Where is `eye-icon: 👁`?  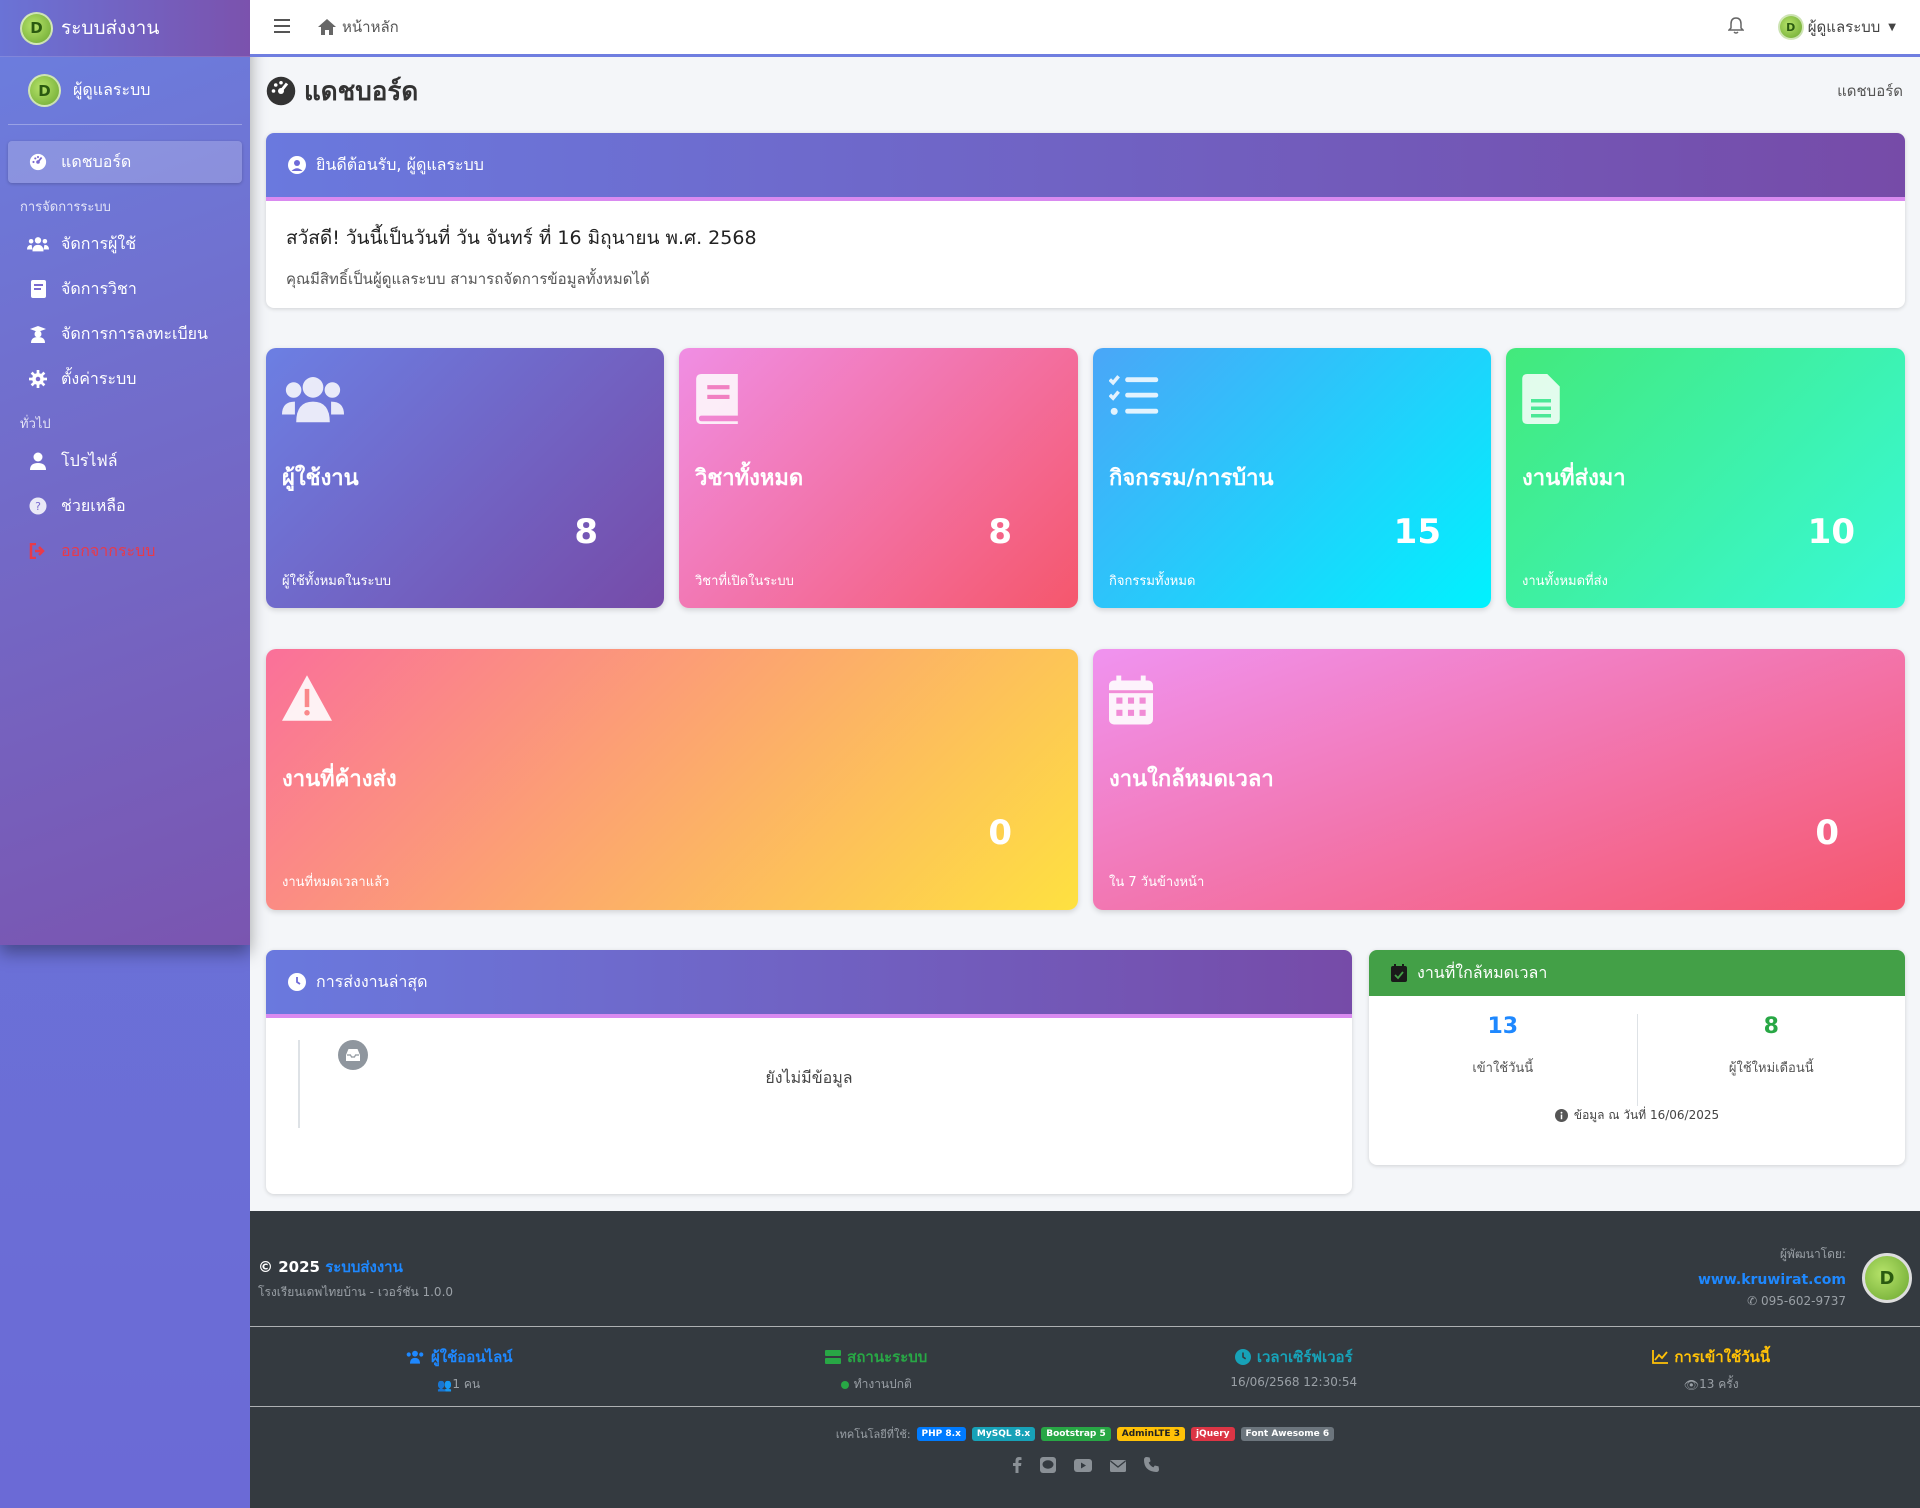 eye-icon: 👁 is located at coordinates (1691, 1384).